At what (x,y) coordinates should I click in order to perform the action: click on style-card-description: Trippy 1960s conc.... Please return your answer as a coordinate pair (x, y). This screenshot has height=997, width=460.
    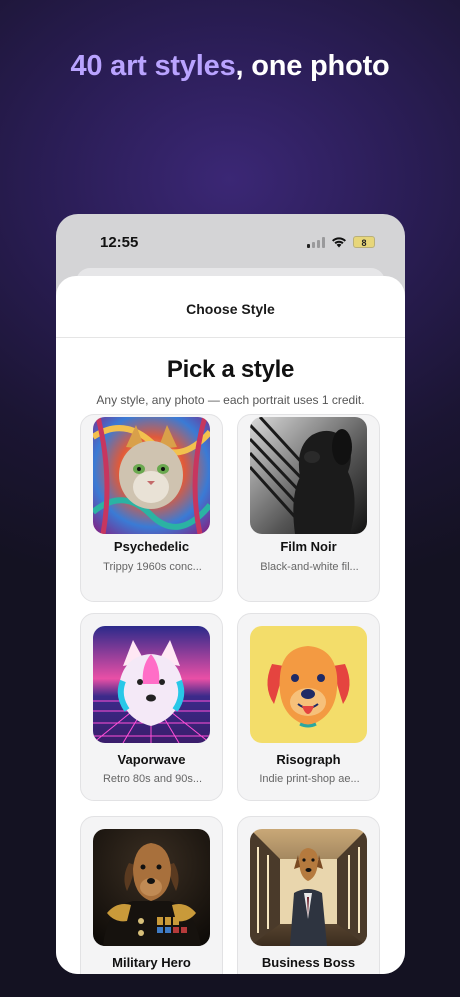
    Looking at the image, I should click on (152, 567).